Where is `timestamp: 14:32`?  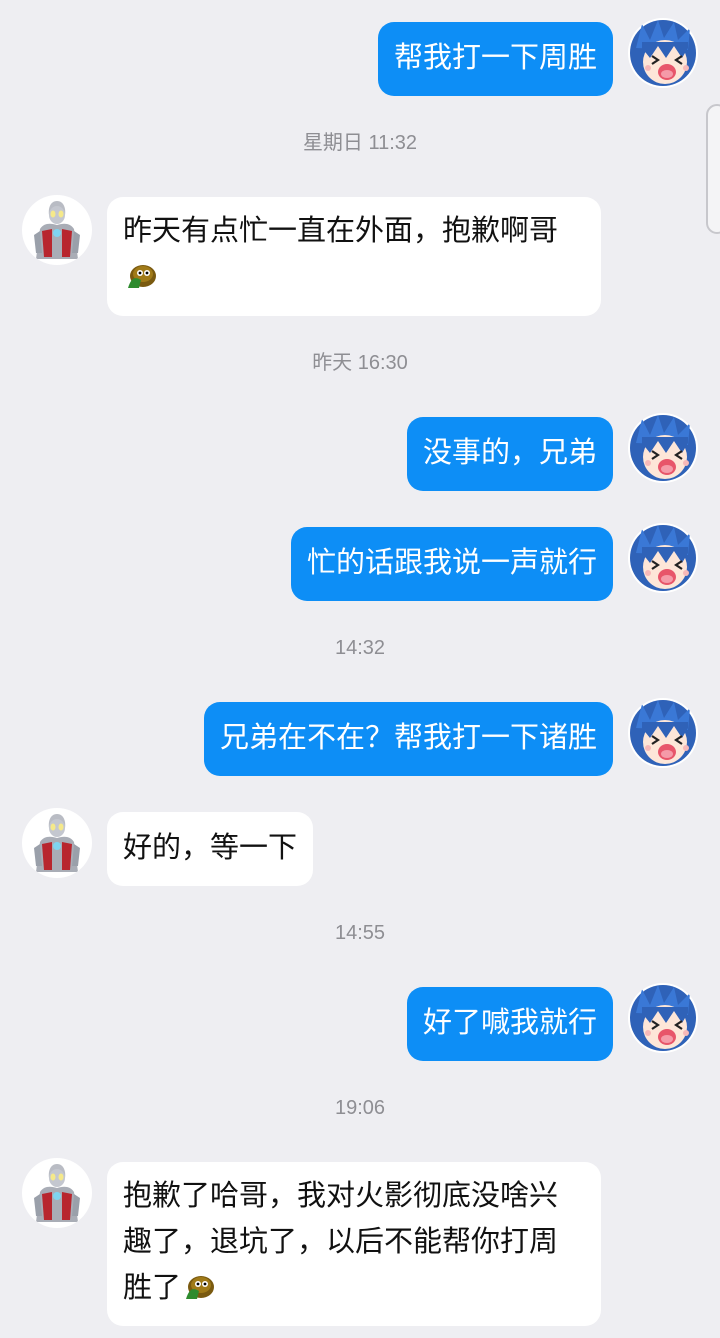 timestamp: 14:32 is located at coordinates (360, 648).